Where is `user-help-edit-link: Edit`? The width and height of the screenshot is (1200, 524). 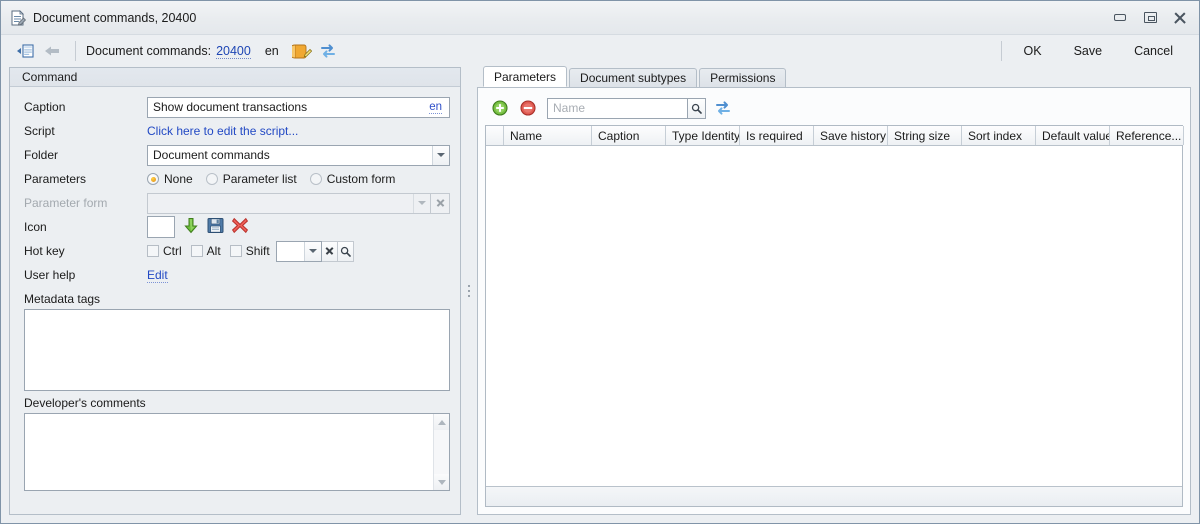 user-help-edit-link: Edit is located at coordinates (157, 275).